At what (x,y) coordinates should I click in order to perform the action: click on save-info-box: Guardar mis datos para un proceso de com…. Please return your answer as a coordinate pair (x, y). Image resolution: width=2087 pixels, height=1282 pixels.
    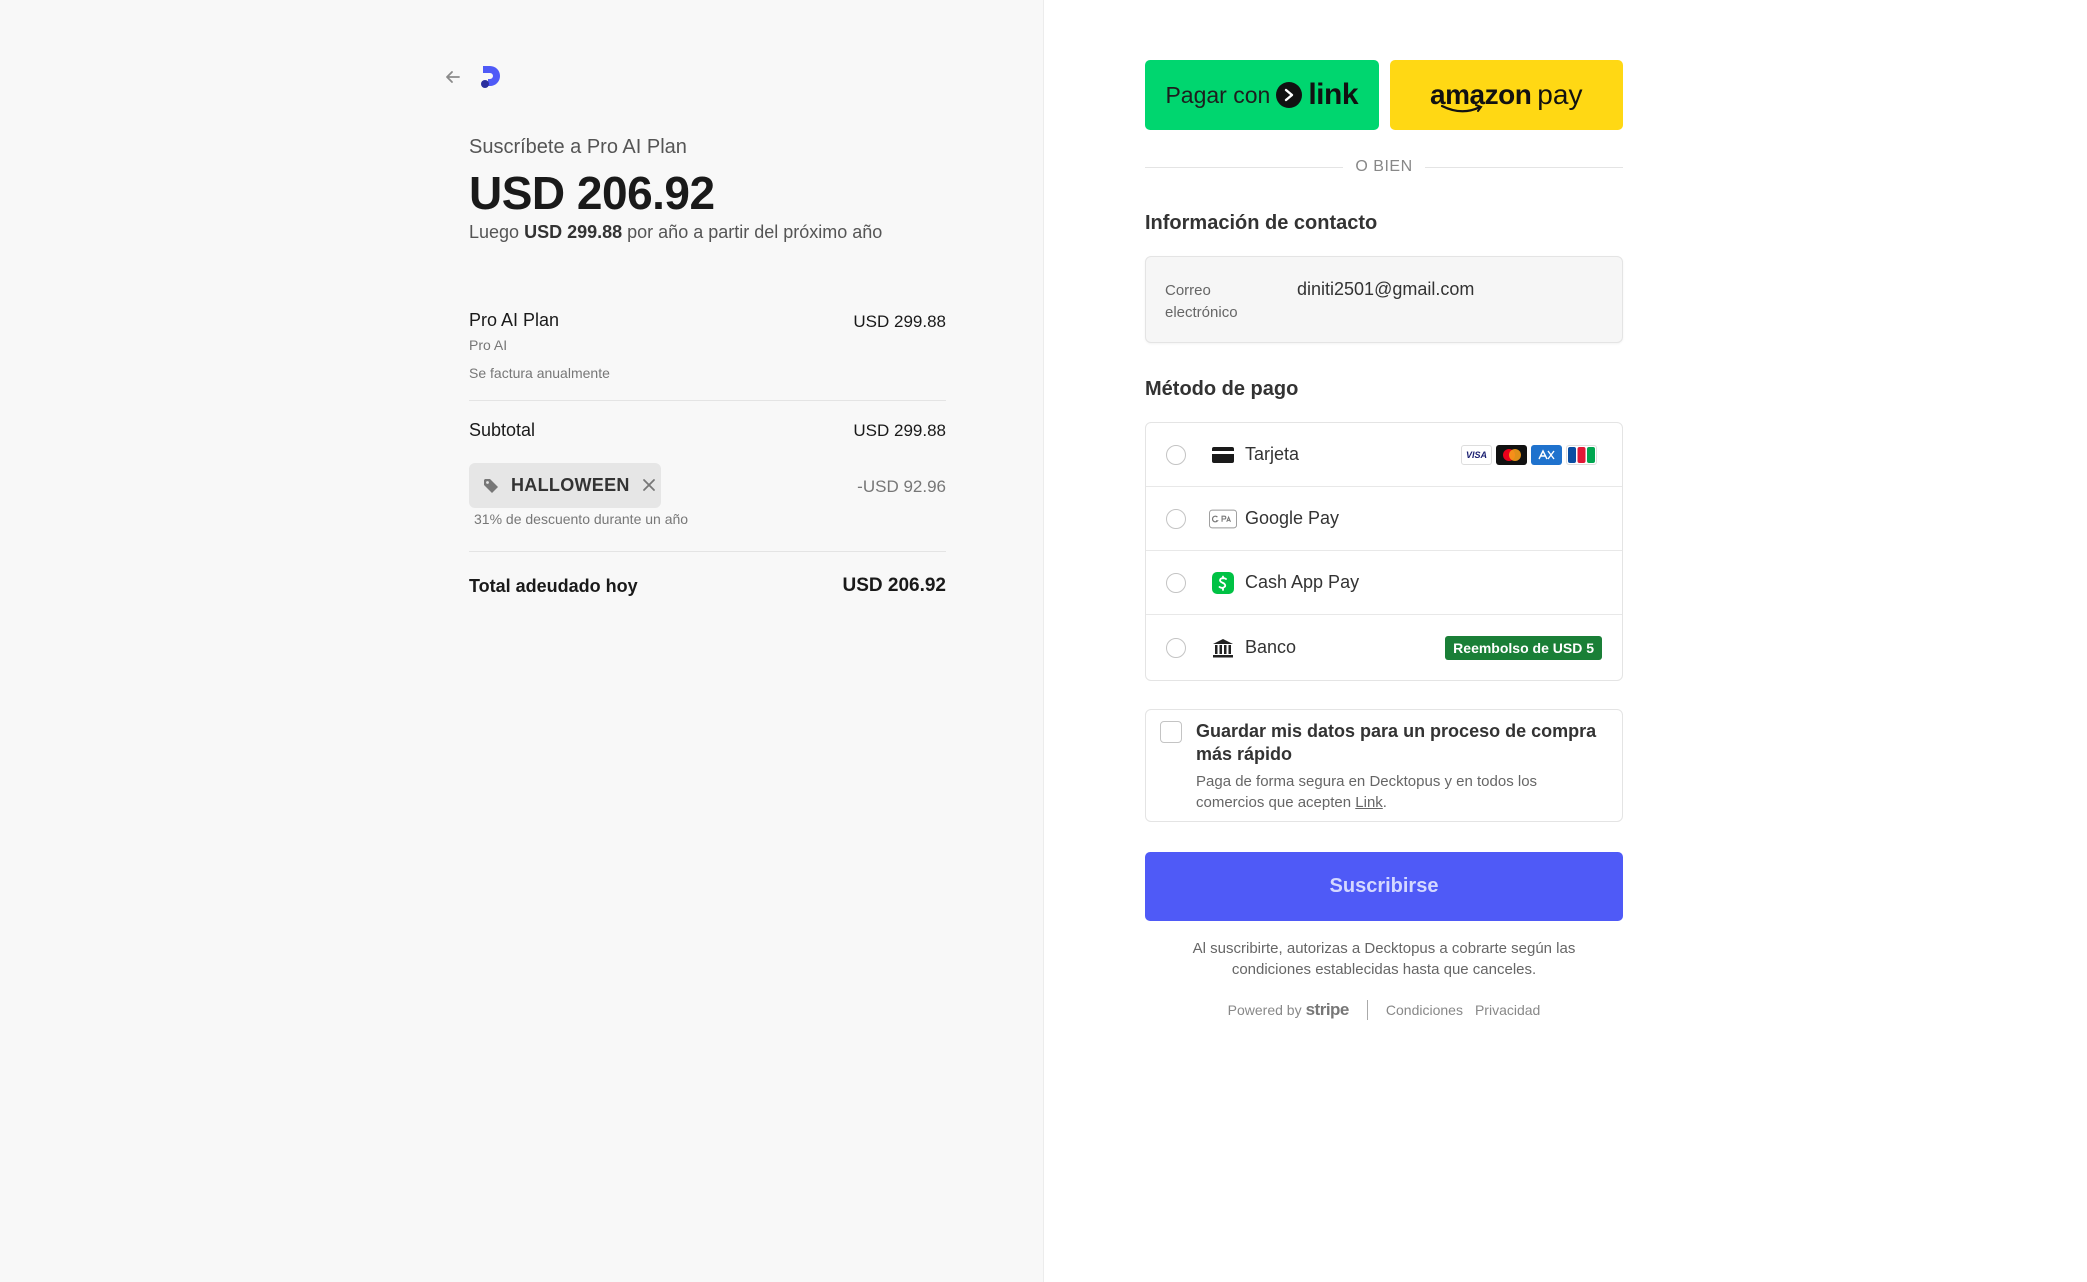
    Looking at the image, I should click on (1384, 765).